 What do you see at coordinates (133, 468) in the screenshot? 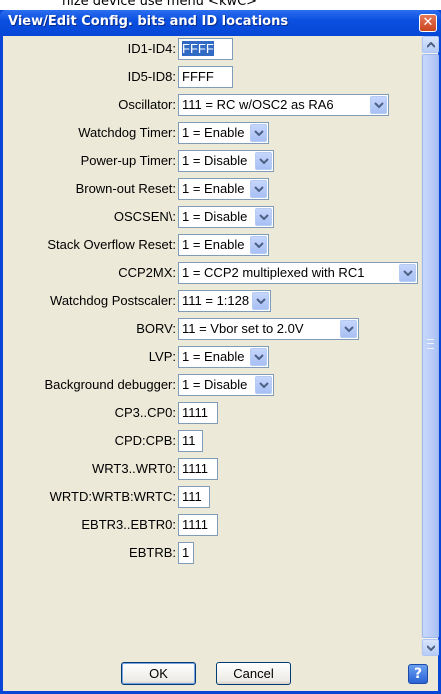
I see `config-label: WRT3..WRT0:` at bounding box center [133, 468].